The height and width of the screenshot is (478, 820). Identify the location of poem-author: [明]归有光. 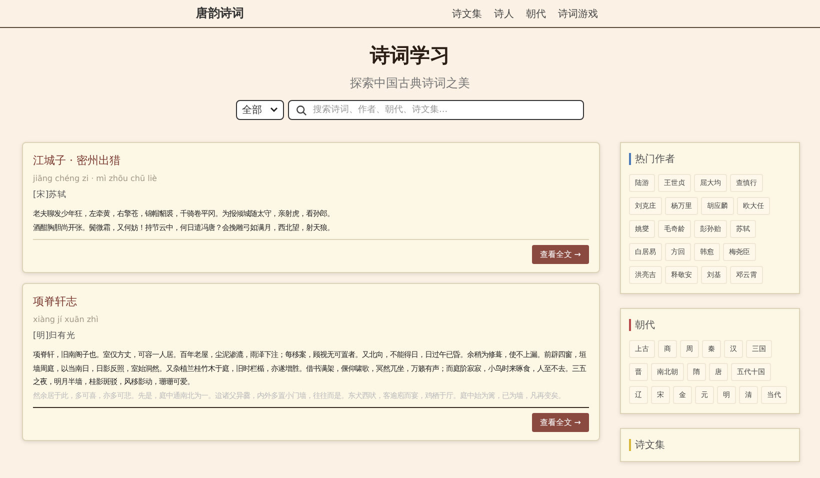
(55, 336).